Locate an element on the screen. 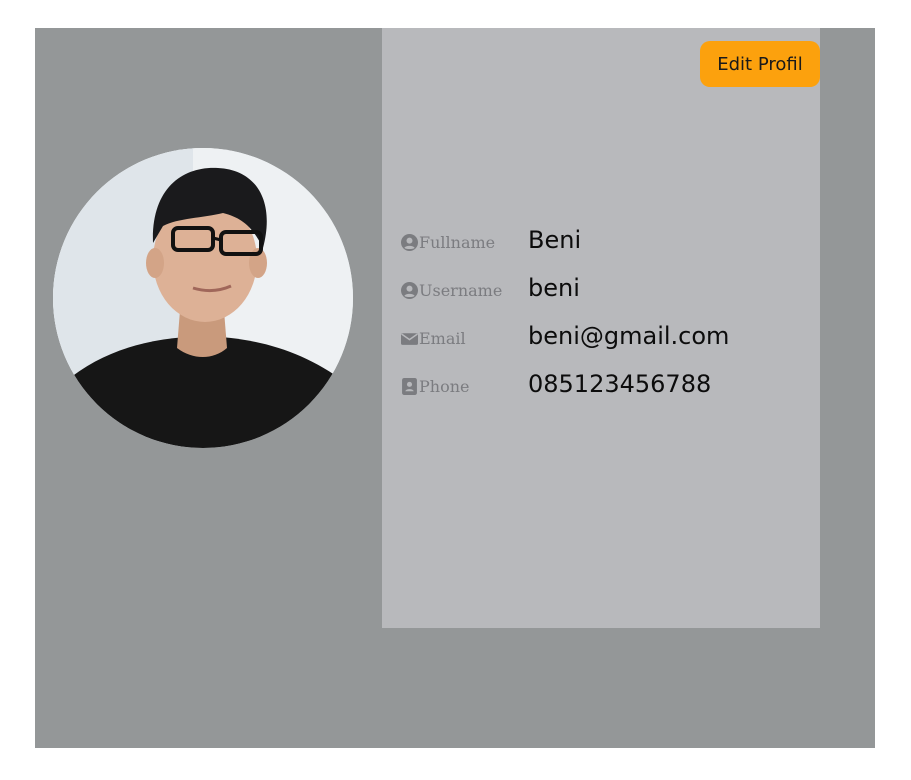  email-label-group: Email is located at coordinates (464, 341).